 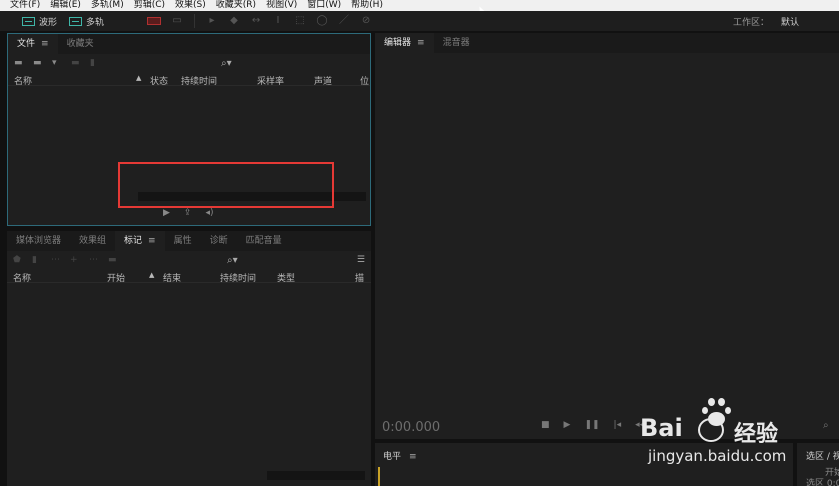 I want to click on time-display: 0:00.000, so click(x=411, y=427).